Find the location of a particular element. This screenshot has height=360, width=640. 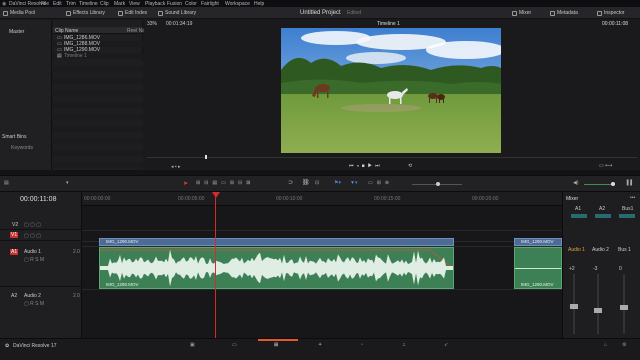

page-color-icon: ◔ is located at coordinates (361, 345).